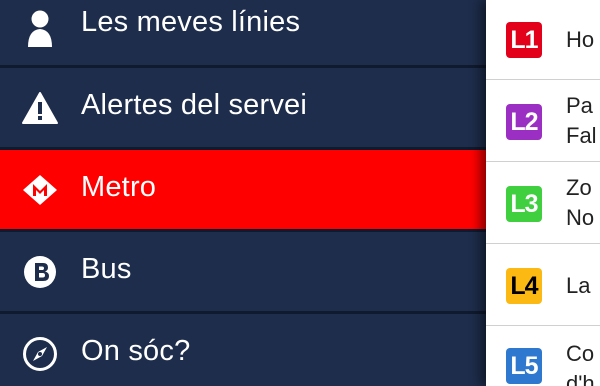 Image resolution: width=600 pixels, height=386 pixels. Describe the element at coordinates (119, 187) in the screenshot. I see `menu-item-label: Metro` at that location.